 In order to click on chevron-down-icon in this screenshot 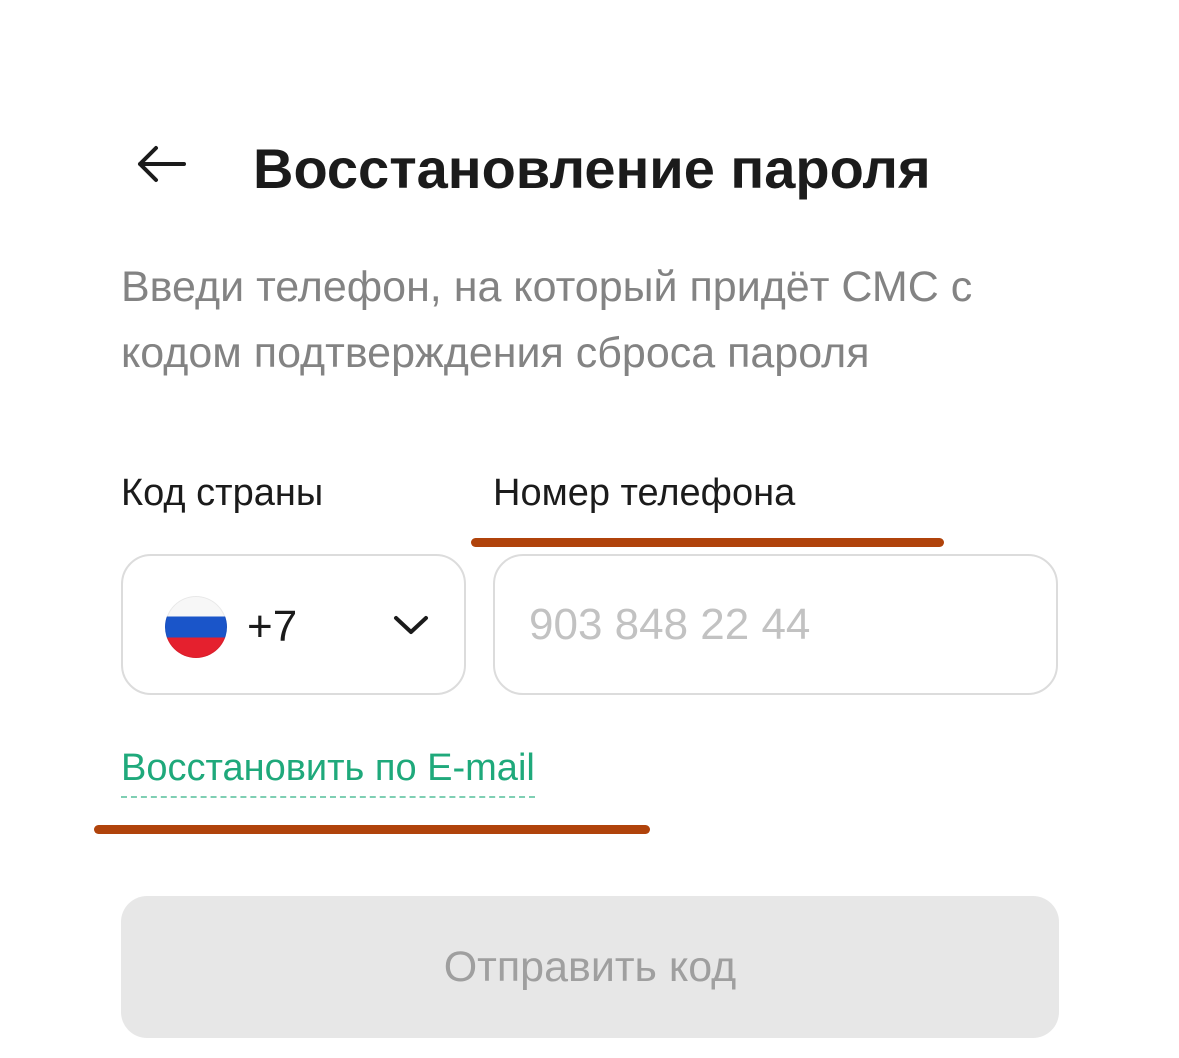, I will do `click(411, 625)`.